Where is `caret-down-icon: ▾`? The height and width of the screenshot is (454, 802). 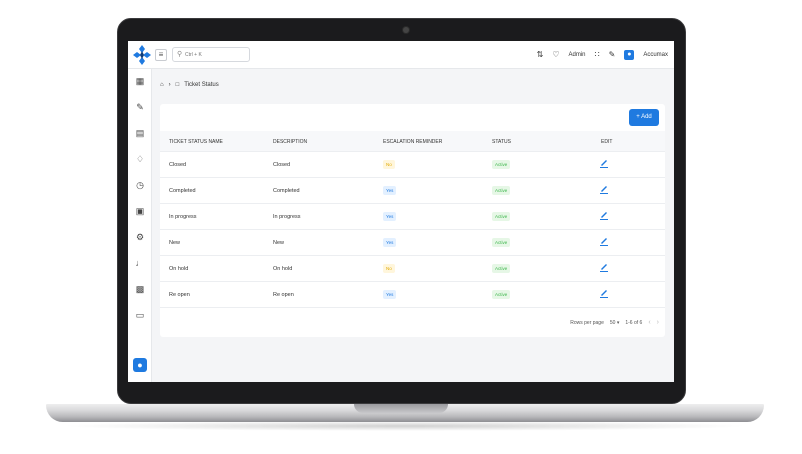
caret-down-icon: ▾ is located at coordinates (618, 322).